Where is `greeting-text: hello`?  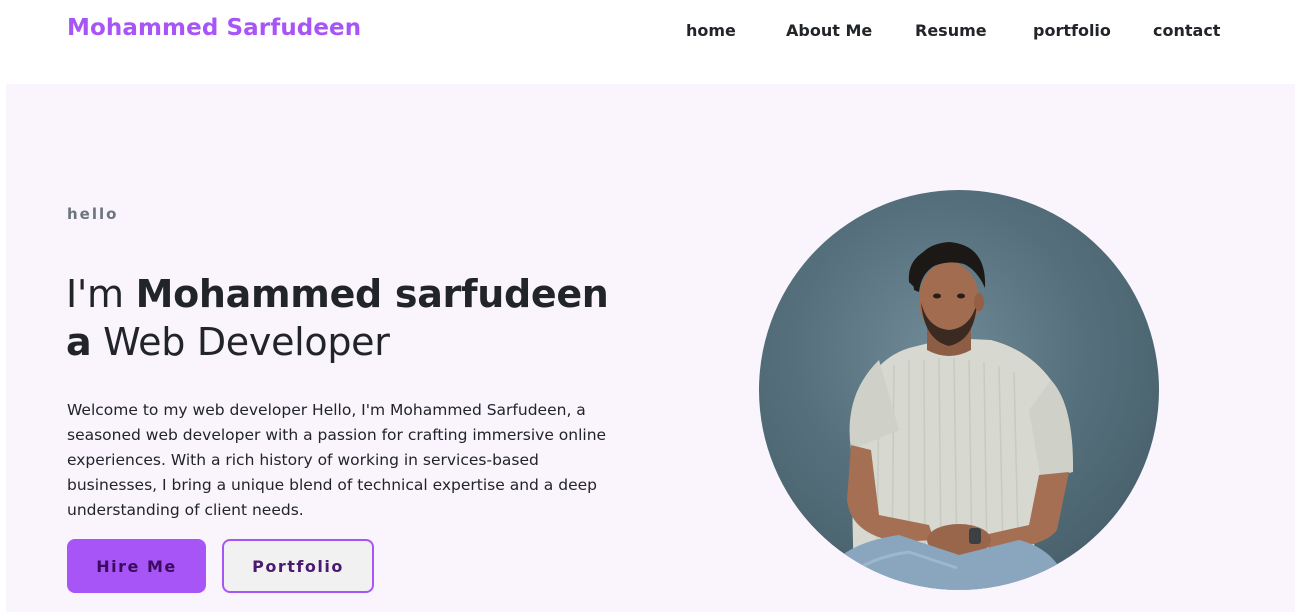 greeting-text: hello is located at coordinates (93, 214).